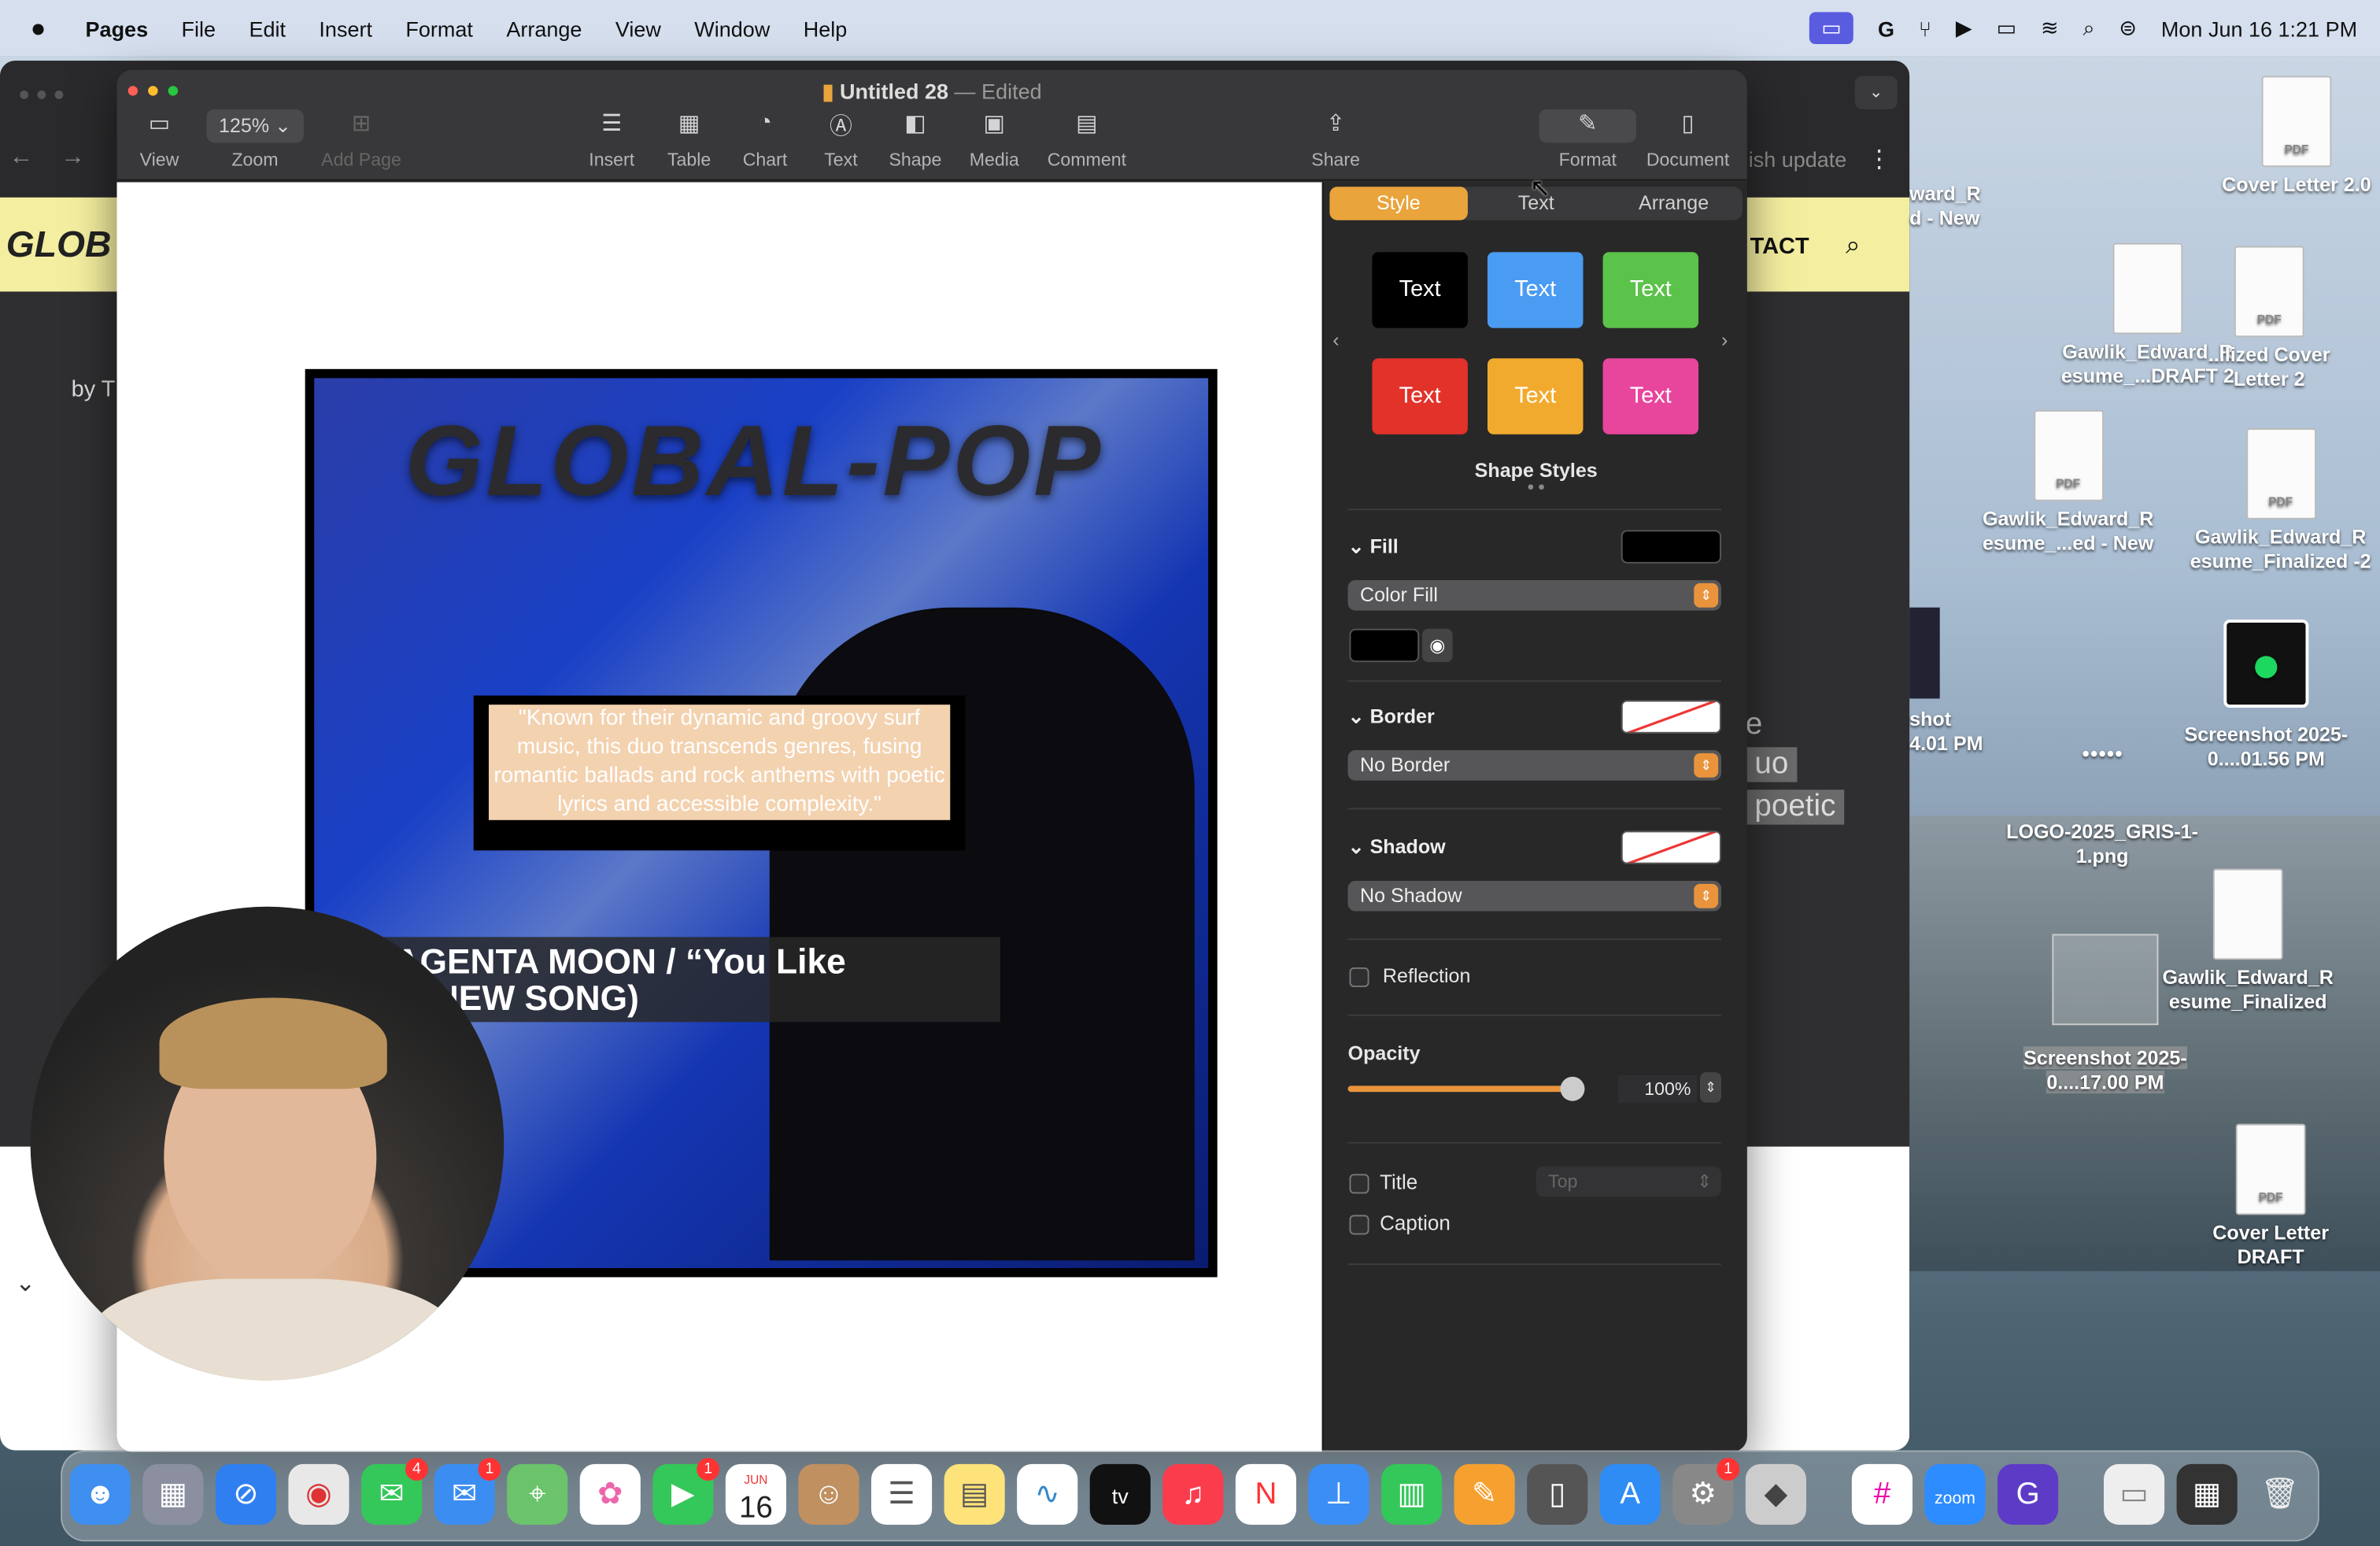 Image resolution: width=2380 pixels, height=1546 pixels. Describe the element at coordinates (1420, 290) in the screenshot. I see `style-swatch-1: Text` at that location.